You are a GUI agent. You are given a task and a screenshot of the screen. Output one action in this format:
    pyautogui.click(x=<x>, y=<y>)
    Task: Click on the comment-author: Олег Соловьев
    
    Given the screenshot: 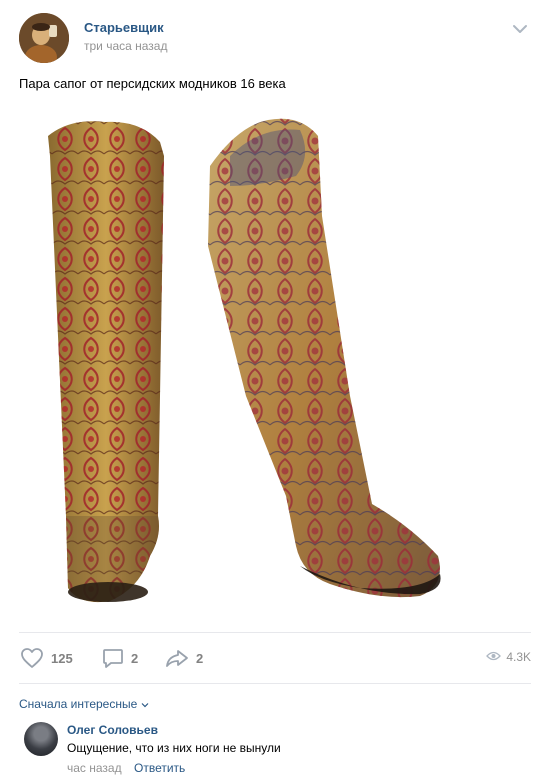 What is the action you would take?
    pyautogui.click(x=112, y=730)
    